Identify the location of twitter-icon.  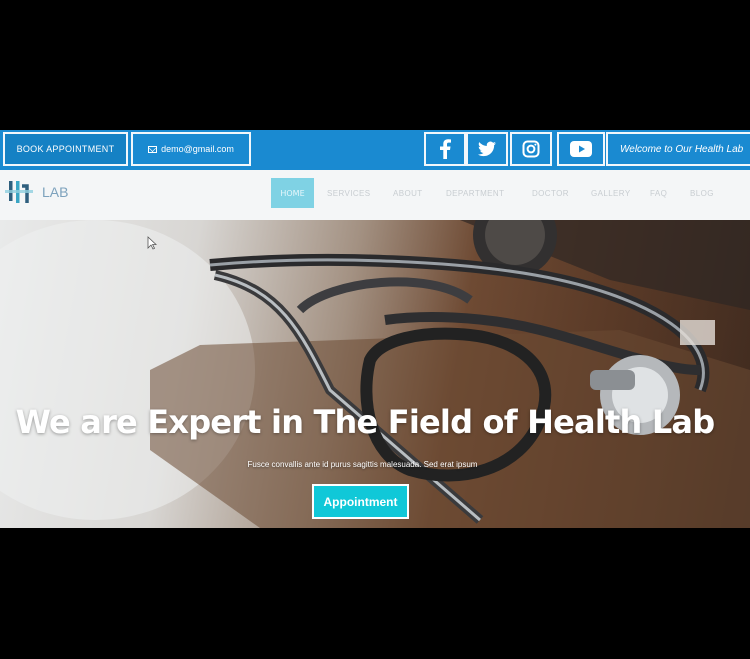
(487, 149).